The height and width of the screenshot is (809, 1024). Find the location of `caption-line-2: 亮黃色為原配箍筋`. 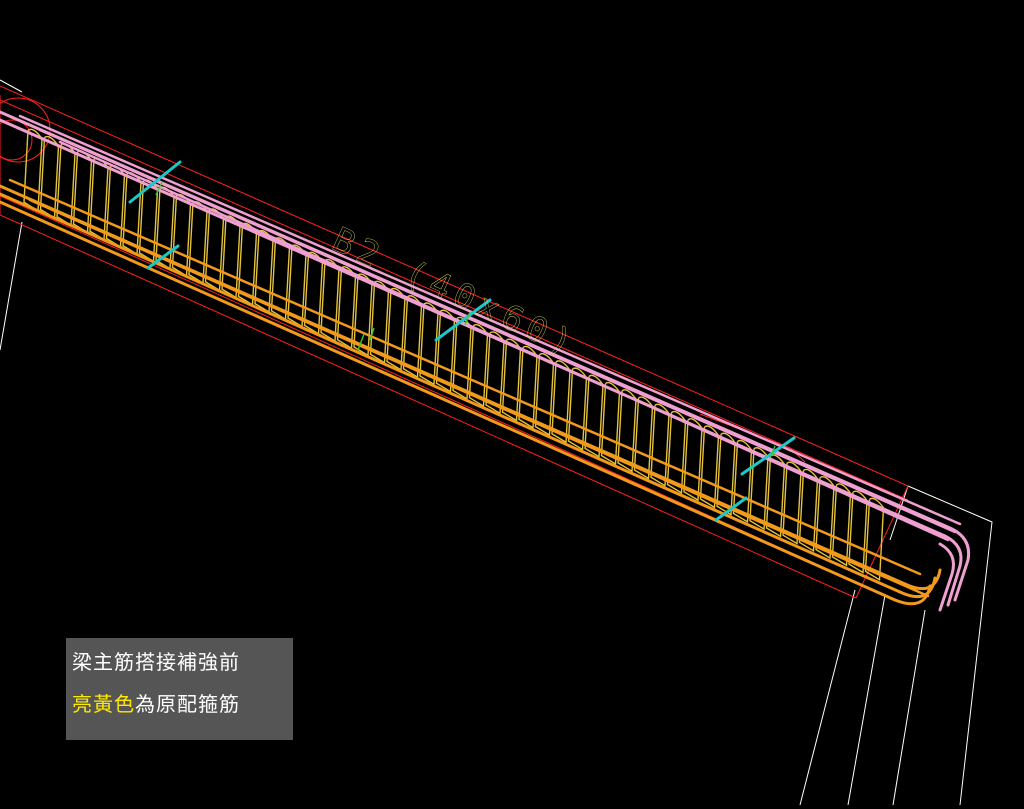

caption-line-2: 亮黃色為原配箍筋 is located at coordinates (182, 704).